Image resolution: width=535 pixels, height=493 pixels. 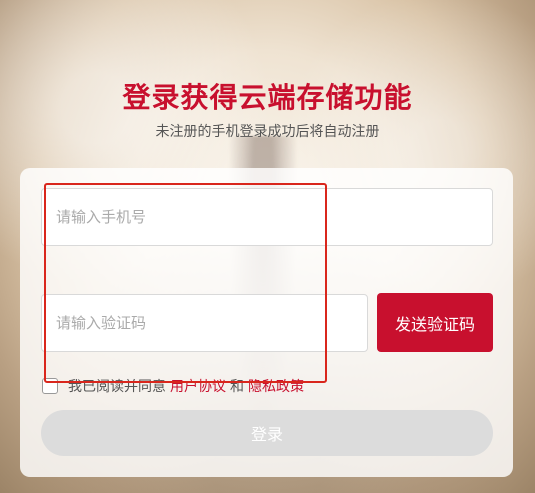 What do you see at coordinates (267, 97) in the screenshot?
I see `page-title: 登录获得云端存储功能` at bounding box center [267, 97].